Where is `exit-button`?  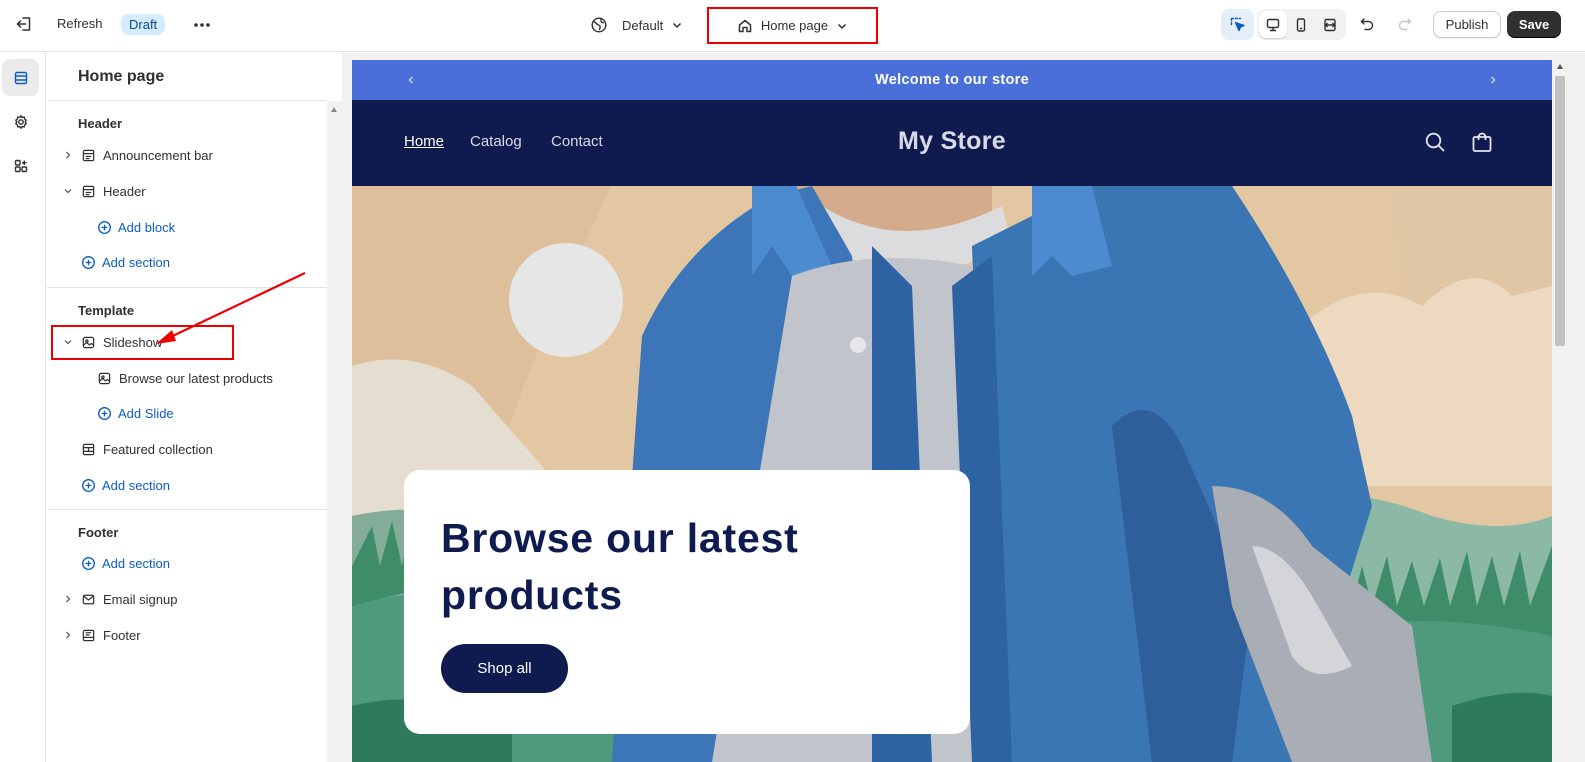
exit-button is located at coordinates (24, 24).